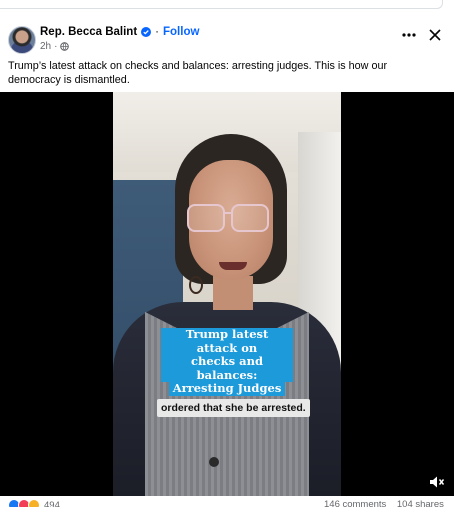 This screenshot has height=507, width=454. Describe the element at coordinates (355, 503) in the screenshot. I see `comments-count: 146 comments` at that location.